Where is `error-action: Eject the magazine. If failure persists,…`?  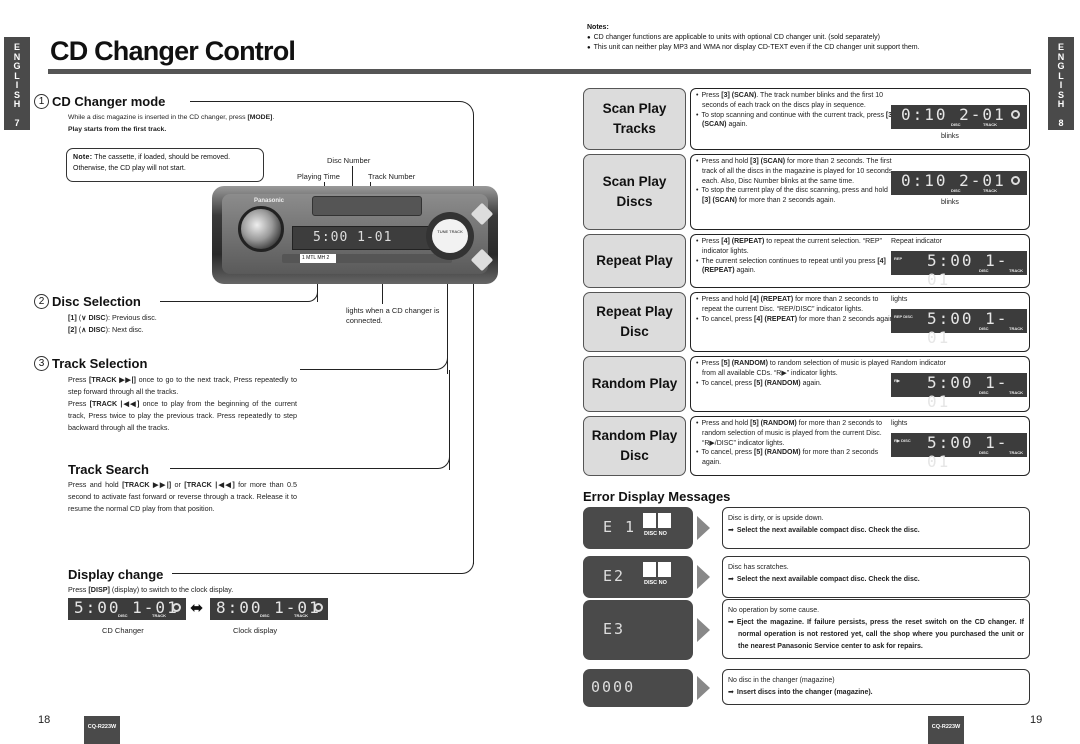 error-action: Eject the magazine. If failure persists,… is located at coordinates (876, 635).